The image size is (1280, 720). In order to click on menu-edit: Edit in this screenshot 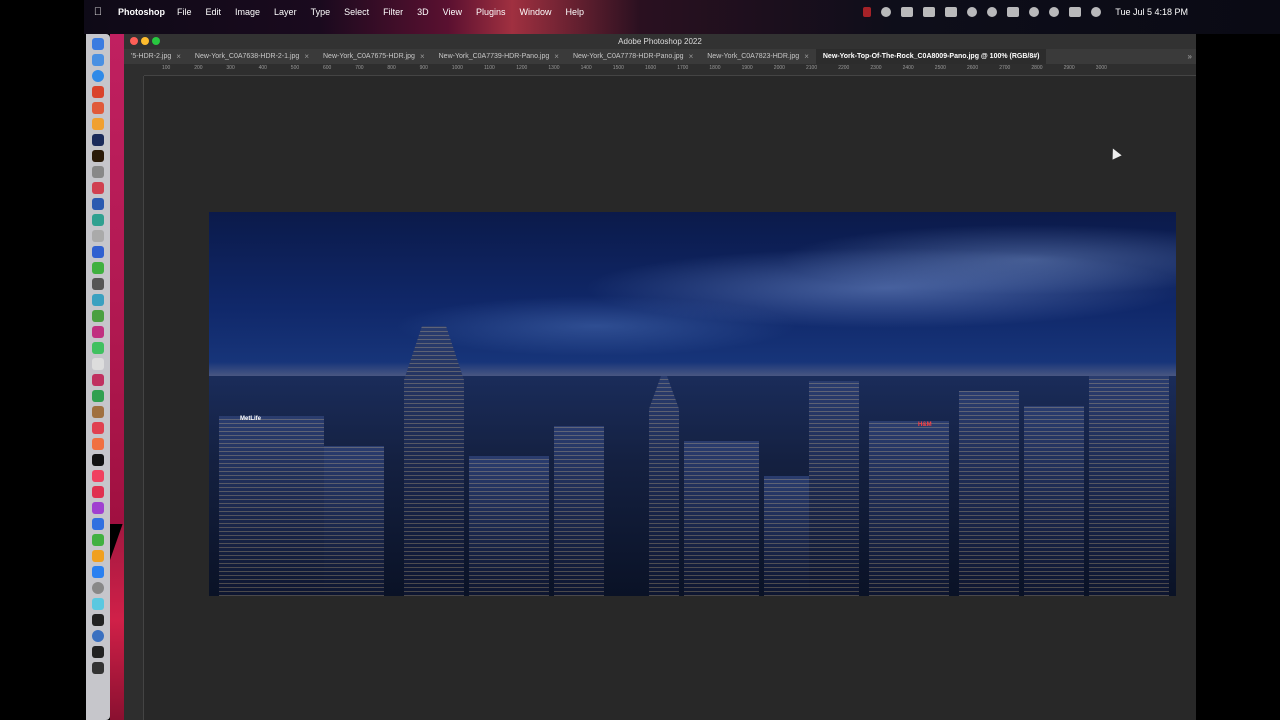, I will do `click(214, 12)`.